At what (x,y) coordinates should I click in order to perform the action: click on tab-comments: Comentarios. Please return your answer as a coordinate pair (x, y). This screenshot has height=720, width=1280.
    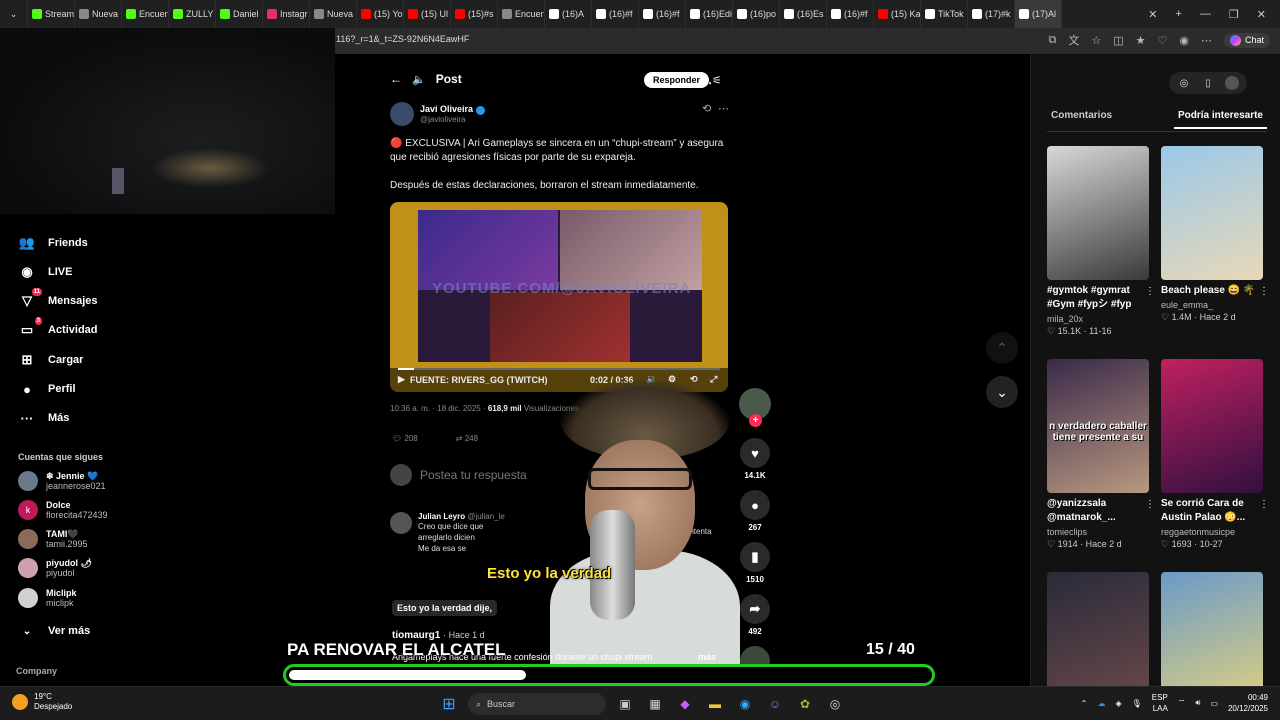
    Looking at the image, I should click on (1081, 119).